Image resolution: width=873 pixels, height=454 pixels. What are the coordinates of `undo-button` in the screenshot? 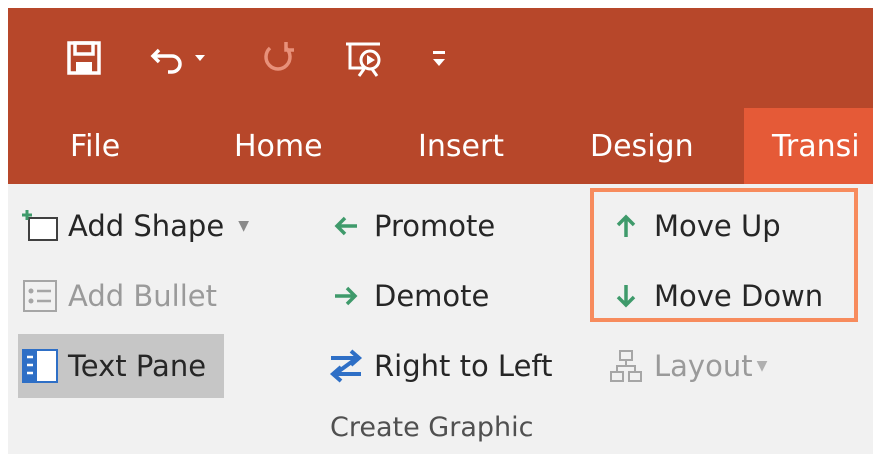 It's located at (168, 58).